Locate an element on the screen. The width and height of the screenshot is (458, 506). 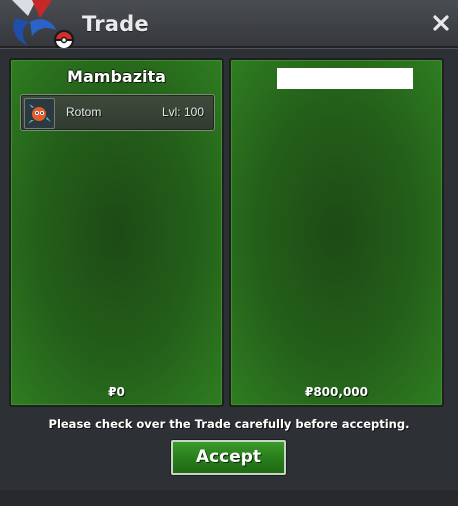
rotom-sprite-icon is located at coordinates (39, 113).